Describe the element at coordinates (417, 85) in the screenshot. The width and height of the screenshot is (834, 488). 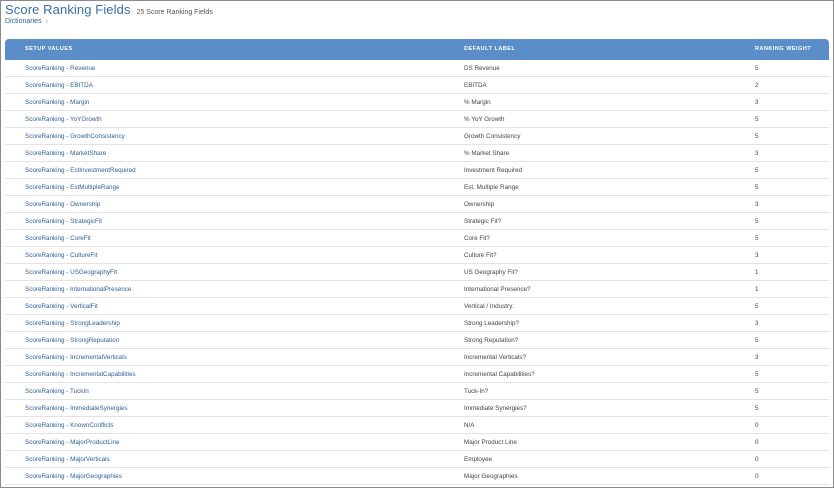
I see `table-row: ScoreRanking - EBITDA EBITDA 2` at that location.